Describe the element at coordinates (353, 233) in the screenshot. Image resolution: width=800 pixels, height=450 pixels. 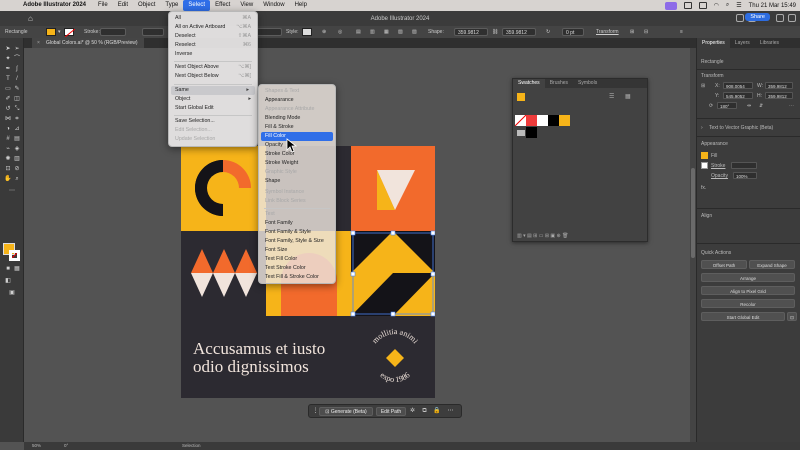
I see `handle-tl` at that location.